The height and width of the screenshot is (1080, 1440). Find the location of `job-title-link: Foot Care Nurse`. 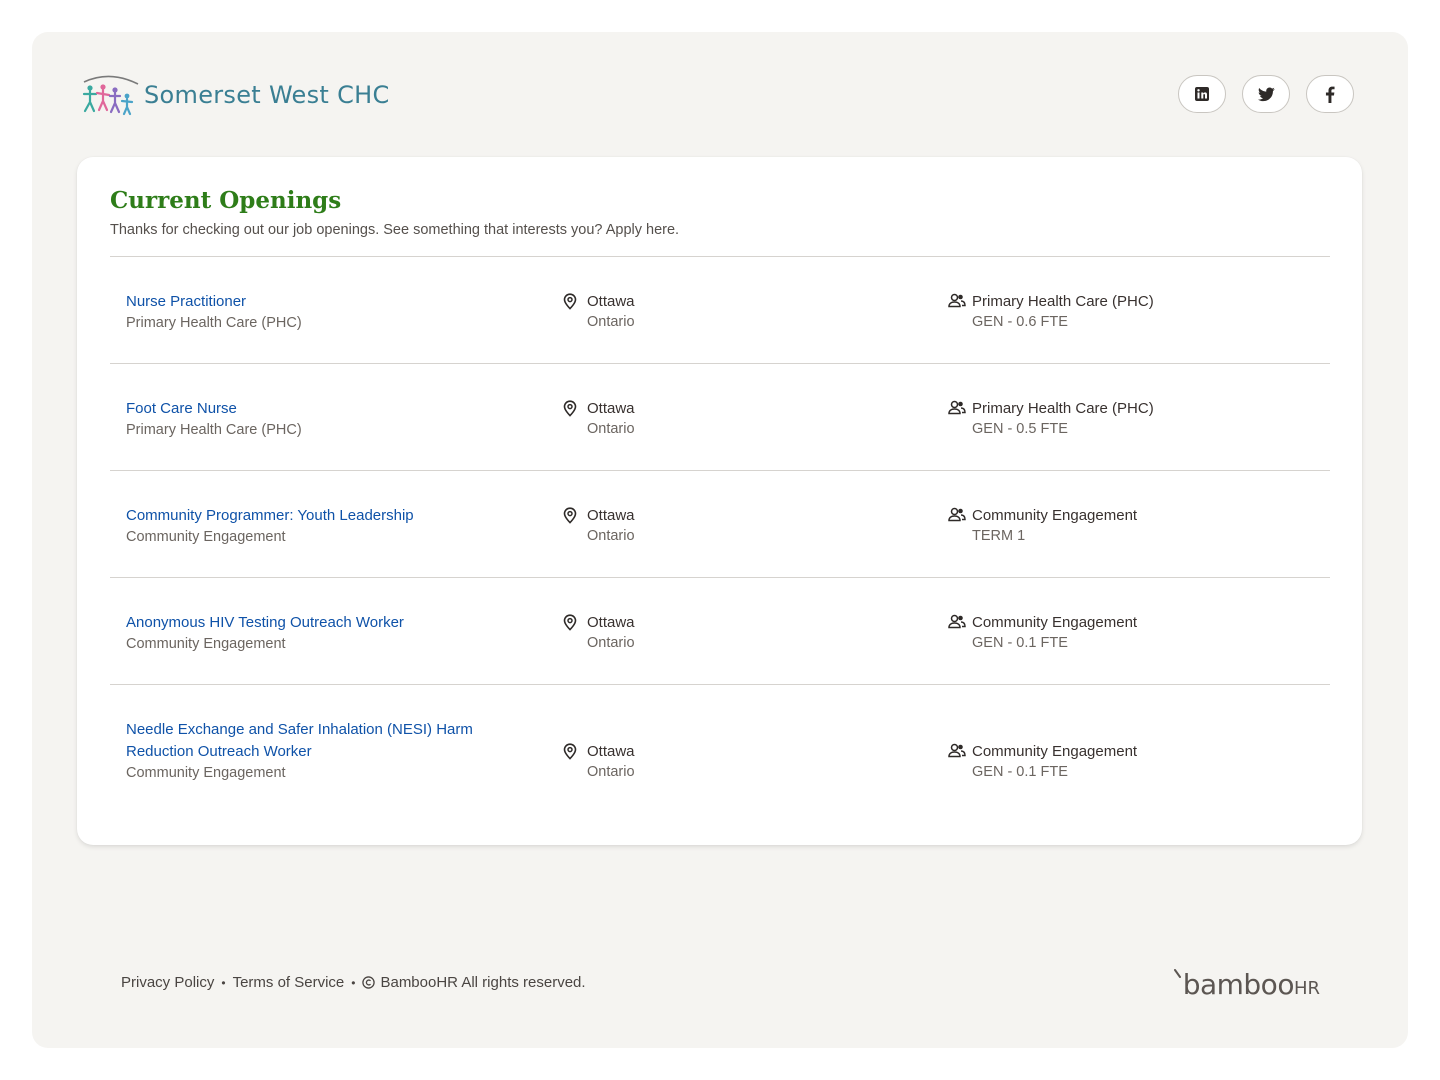

job-title-link: Foot Care Nurse is located at coordinates (321, 409).